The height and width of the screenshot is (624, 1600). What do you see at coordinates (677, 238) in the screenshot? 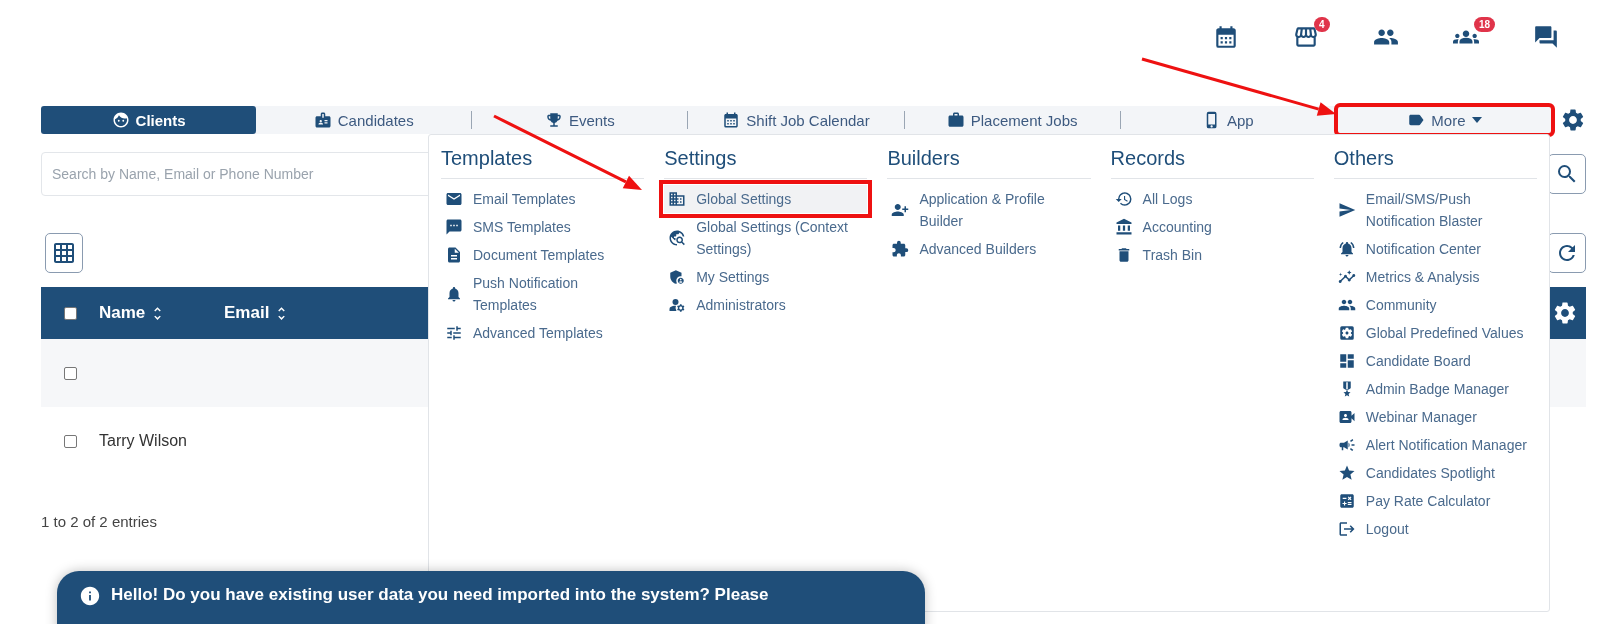
I see `globe-search-icon` at bounding box center [677, 238].